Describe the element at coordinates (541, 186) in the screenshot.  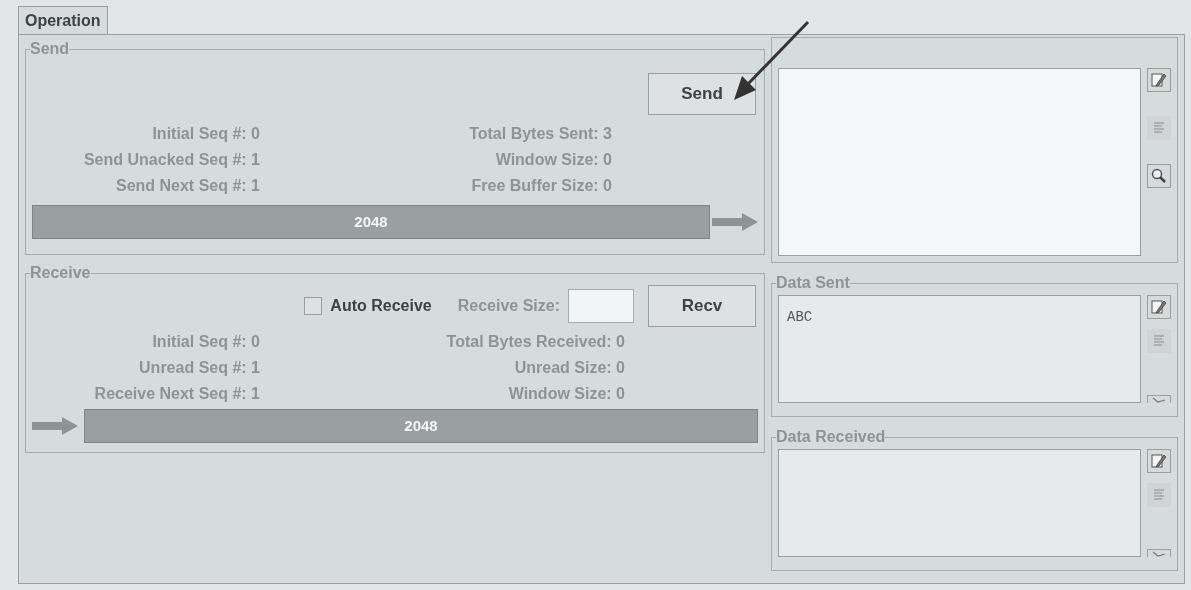
I see `stat-label: Free Buffer Size: 0` at that location.